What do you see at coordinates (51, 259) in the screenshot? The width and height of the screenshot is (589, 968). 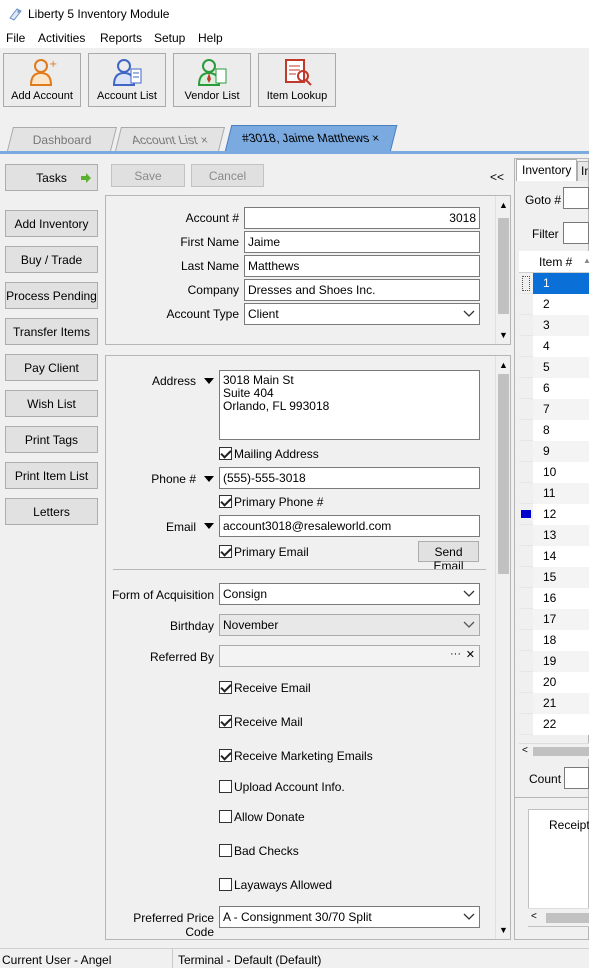 I see `buy-trade-button: Buy / Trade` at bounding box center [51, 259].